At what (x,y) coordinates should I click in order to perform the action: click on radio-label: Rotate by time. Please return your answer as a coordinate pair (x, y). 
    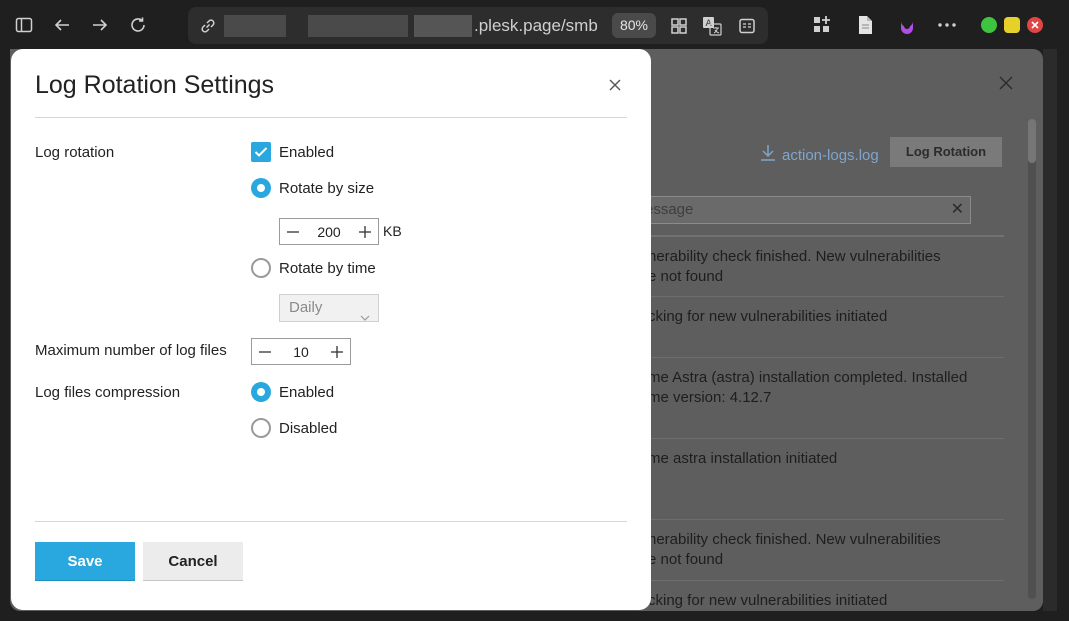
    Looking at the image, I should click on (327, 268).